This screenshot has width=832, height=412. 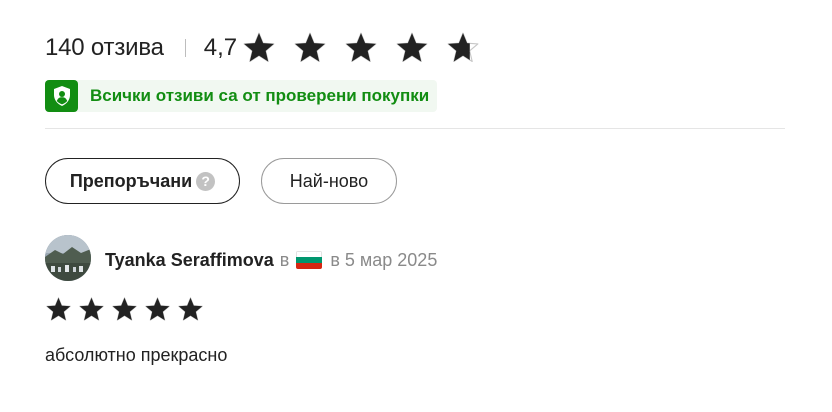 I want to click on review-text: абсолютно прекрасно, so click(x=136, y=355).